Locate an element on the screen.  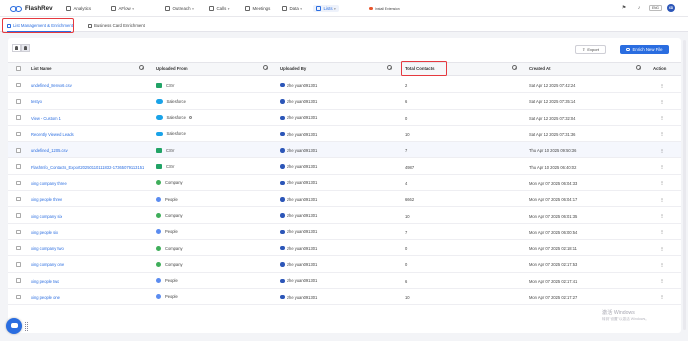
list-name-link: Recently Viewed Leads is located at coordinates (52, 134).